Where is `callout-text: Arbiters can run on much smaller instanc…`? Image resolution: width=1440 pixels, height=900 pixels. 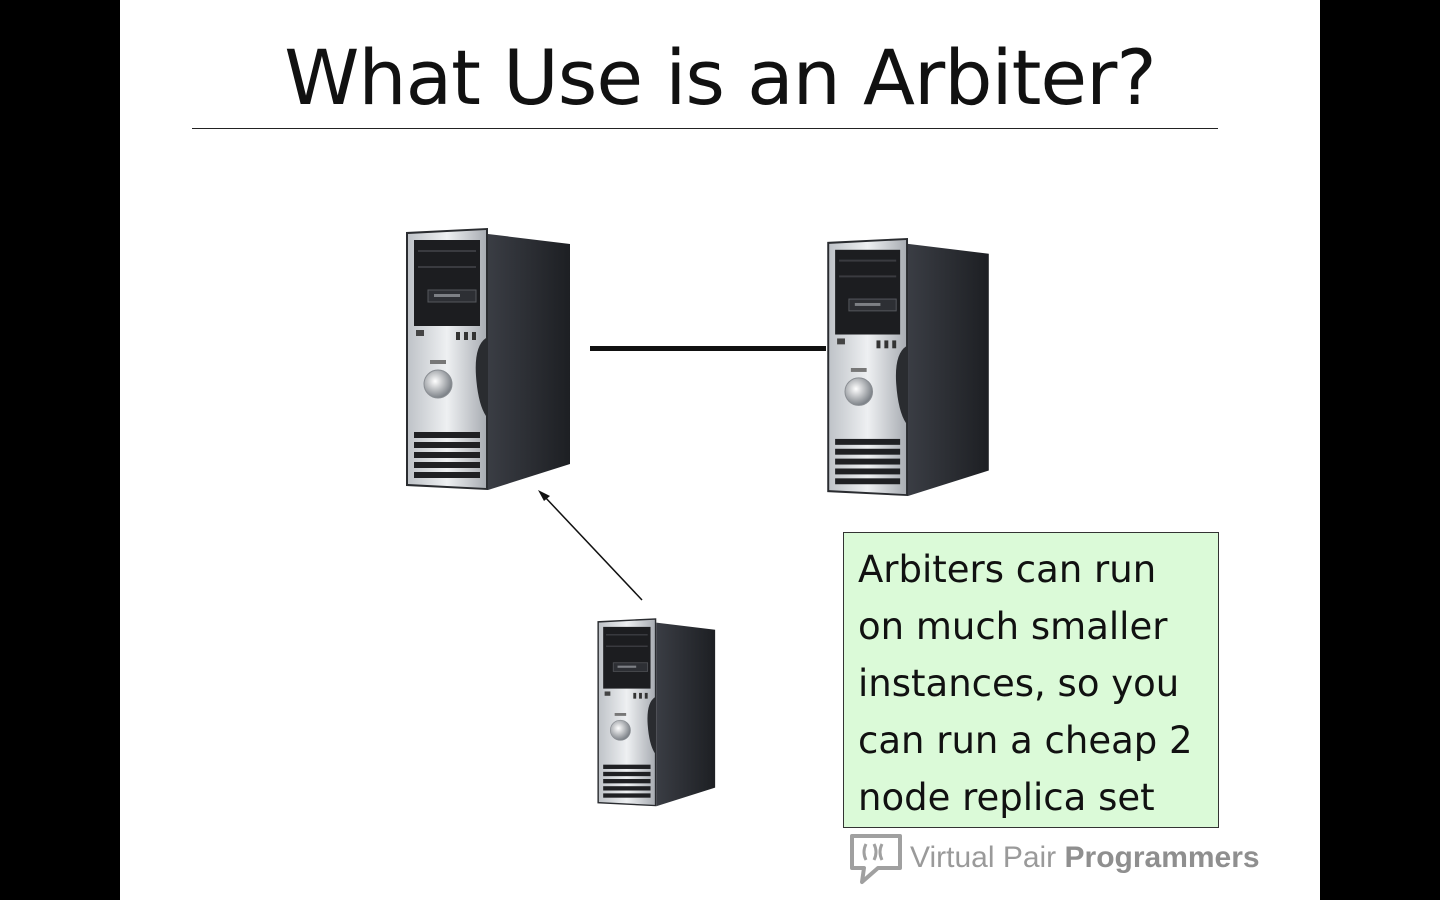 callout-text: Arbiters can run on much smaller instanc… is located at coordinates (1032, 683).